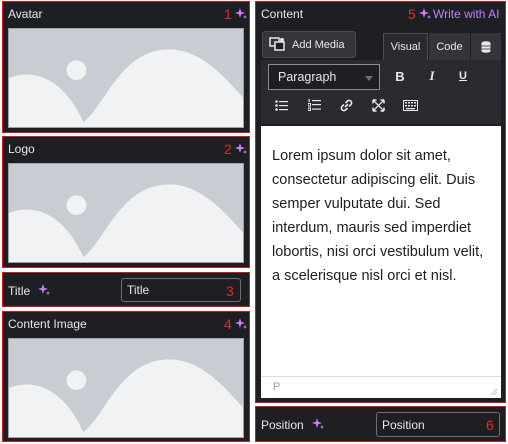 The width and height of the screenshot is (508, 444). I want to click on fullscreen-button, so click(378, 105).